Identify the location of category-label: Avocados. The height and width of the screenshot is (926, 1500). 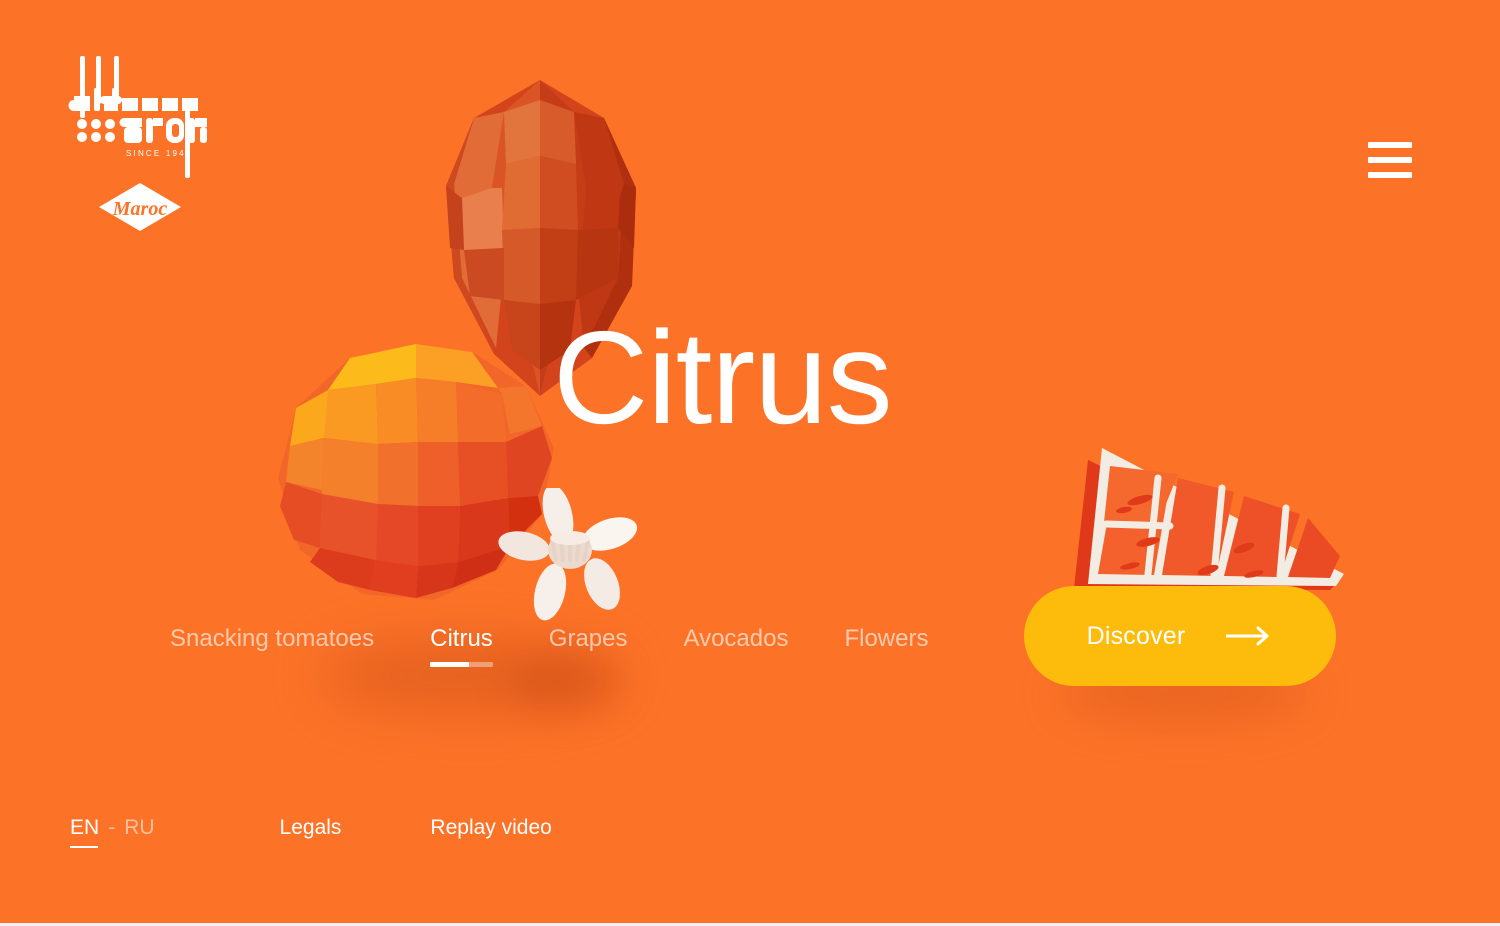
(736, 638).